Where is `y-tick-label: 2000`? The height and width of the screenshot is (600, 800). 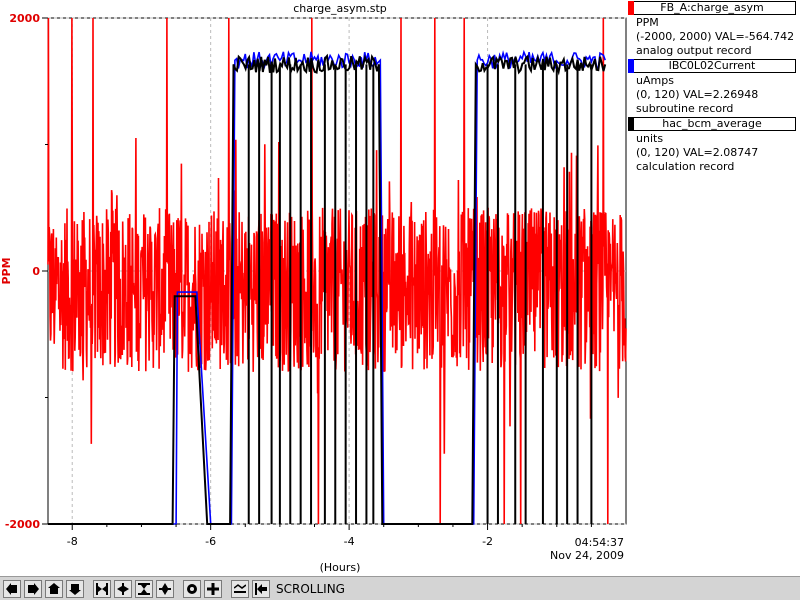 y-tick-label: 2000 is located at coordinates (24, 18).